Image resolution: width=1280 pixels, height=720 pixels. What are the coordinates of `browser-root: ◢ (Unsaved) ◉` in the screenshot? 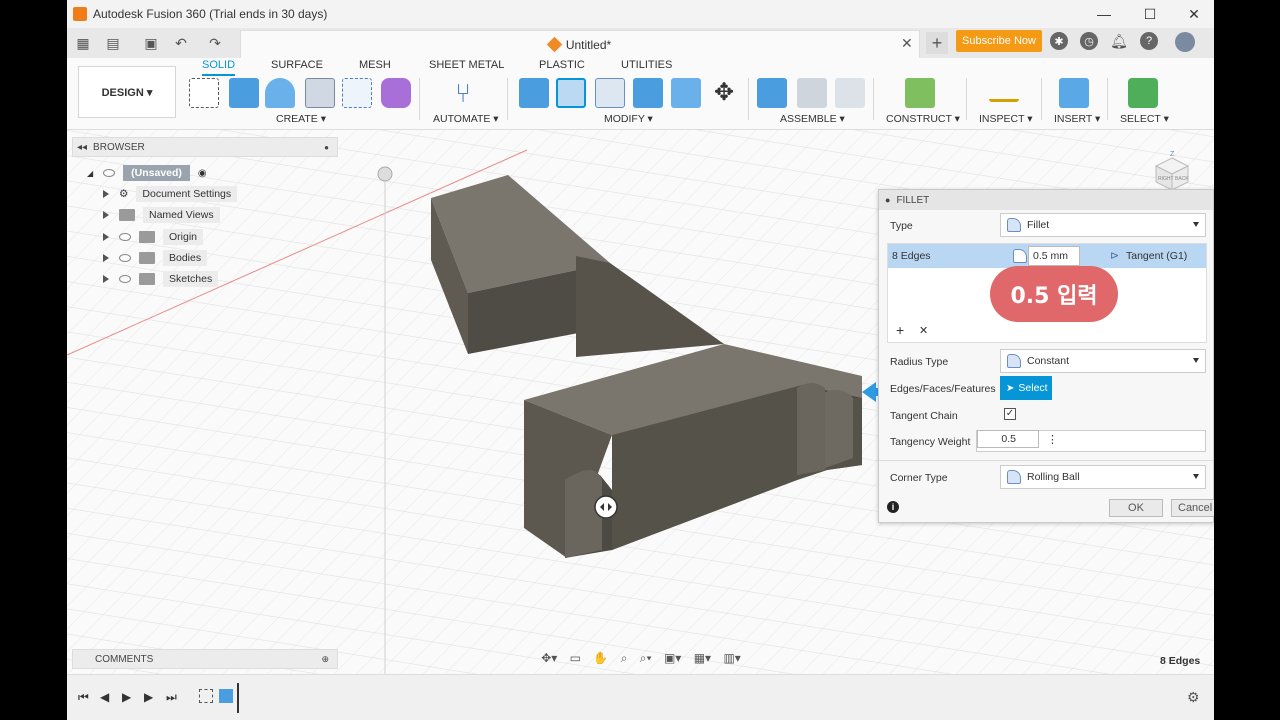 It's located at (147, 173).